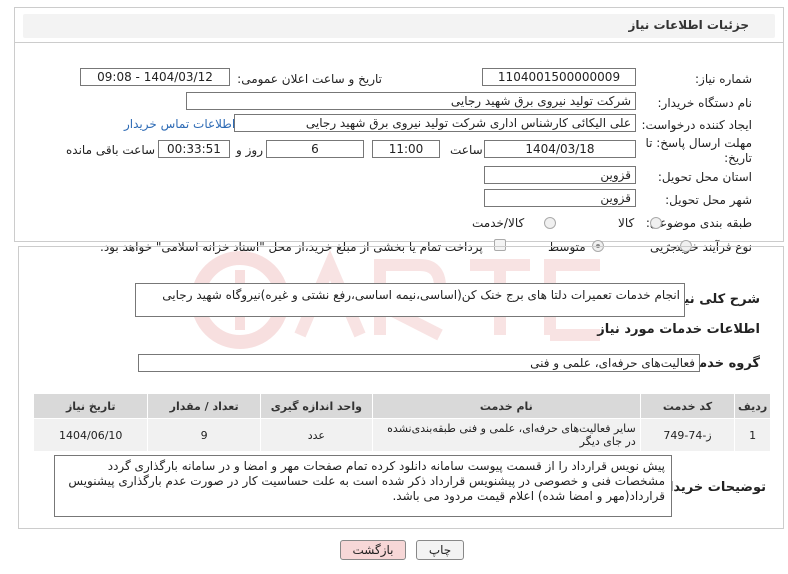 This screenshot has width=788, height=574. Describe the element at coordinates (155, 77) in the screenshot. I see `announce-field: 1404/03/12 - 09:08` at that location.